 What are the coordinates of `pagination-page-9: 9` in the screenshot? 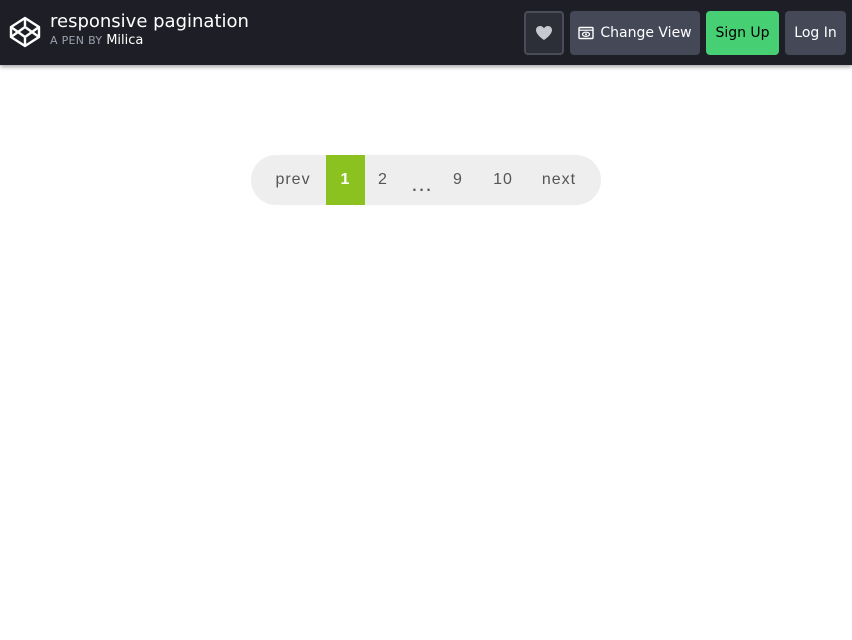 It's located at (458, 180).